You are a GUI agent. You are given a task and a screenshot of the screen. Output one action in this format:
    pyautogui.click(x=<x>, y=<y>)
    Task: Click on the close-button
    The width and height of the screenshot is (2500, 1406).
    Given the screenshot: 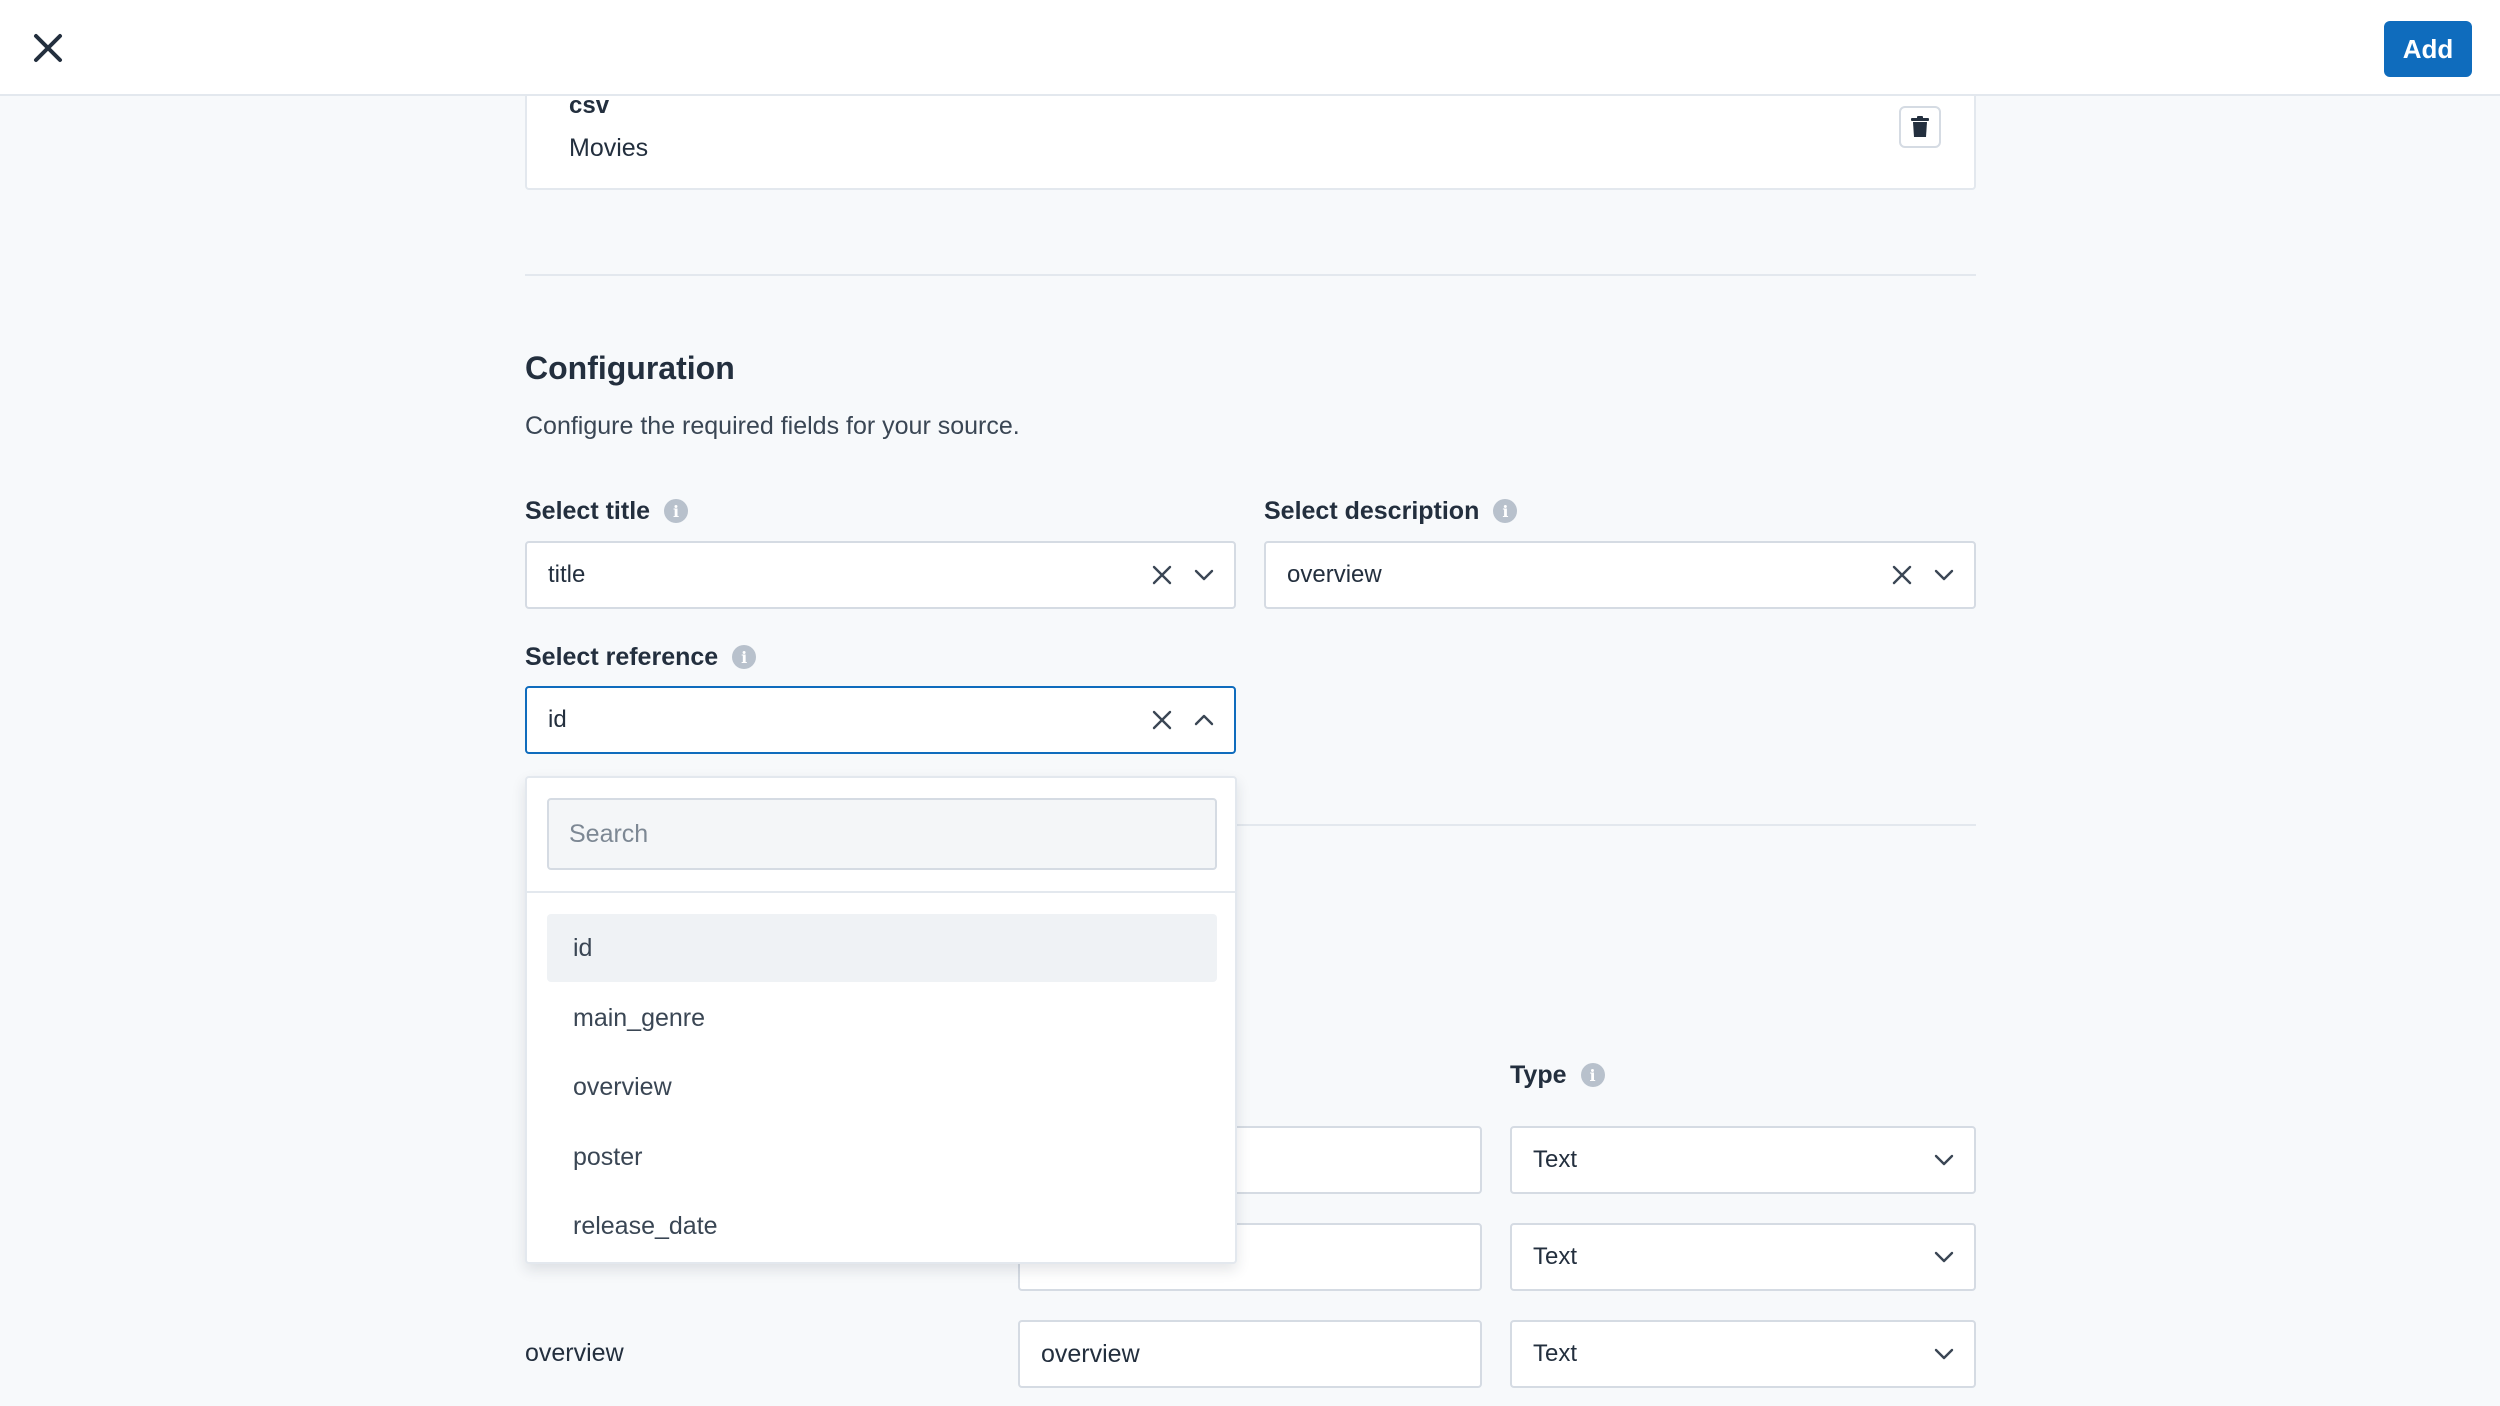 What is the action you would take?
    pyautogui.click(x=48, y=48)
    